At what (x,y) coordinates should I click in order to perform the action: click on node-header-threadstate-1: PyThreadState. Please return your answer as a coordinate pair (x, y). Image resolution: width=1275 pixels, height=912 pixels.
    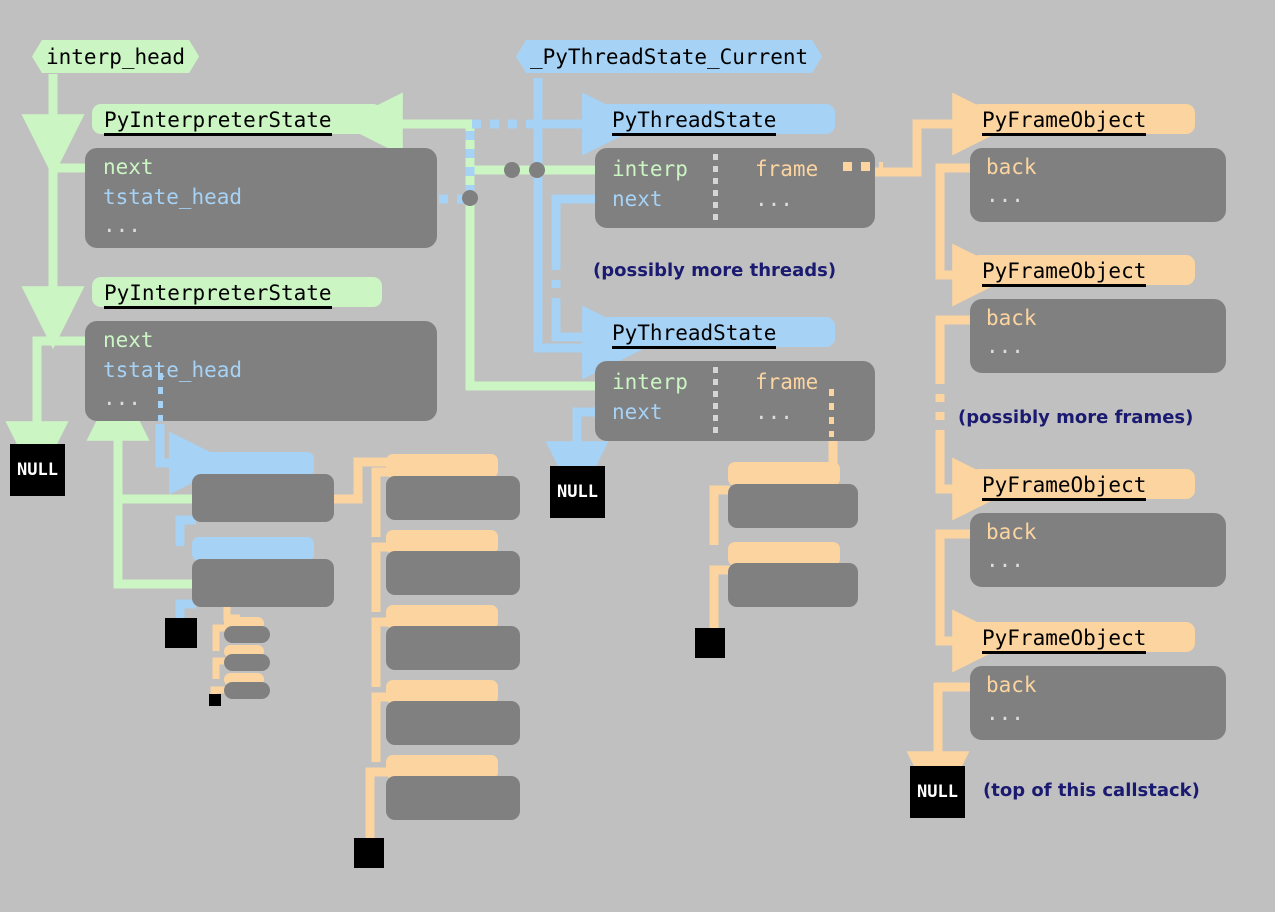
    Looking at the image, I should click on (717, 120).